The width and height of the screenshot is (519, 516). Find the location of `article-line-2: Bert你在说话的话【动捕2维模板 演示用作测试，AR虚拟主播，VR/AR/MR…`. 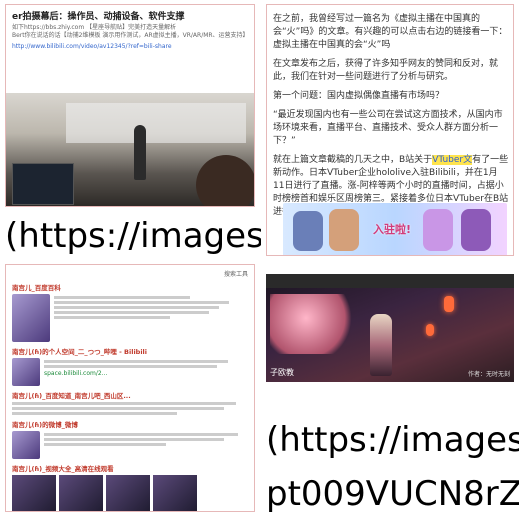

article-line-2: Bert你在说话的话【动捕2维模板 演示用作测试，AR虚拟主播，VR/AR/MR… is located at coordinates (130, 35).